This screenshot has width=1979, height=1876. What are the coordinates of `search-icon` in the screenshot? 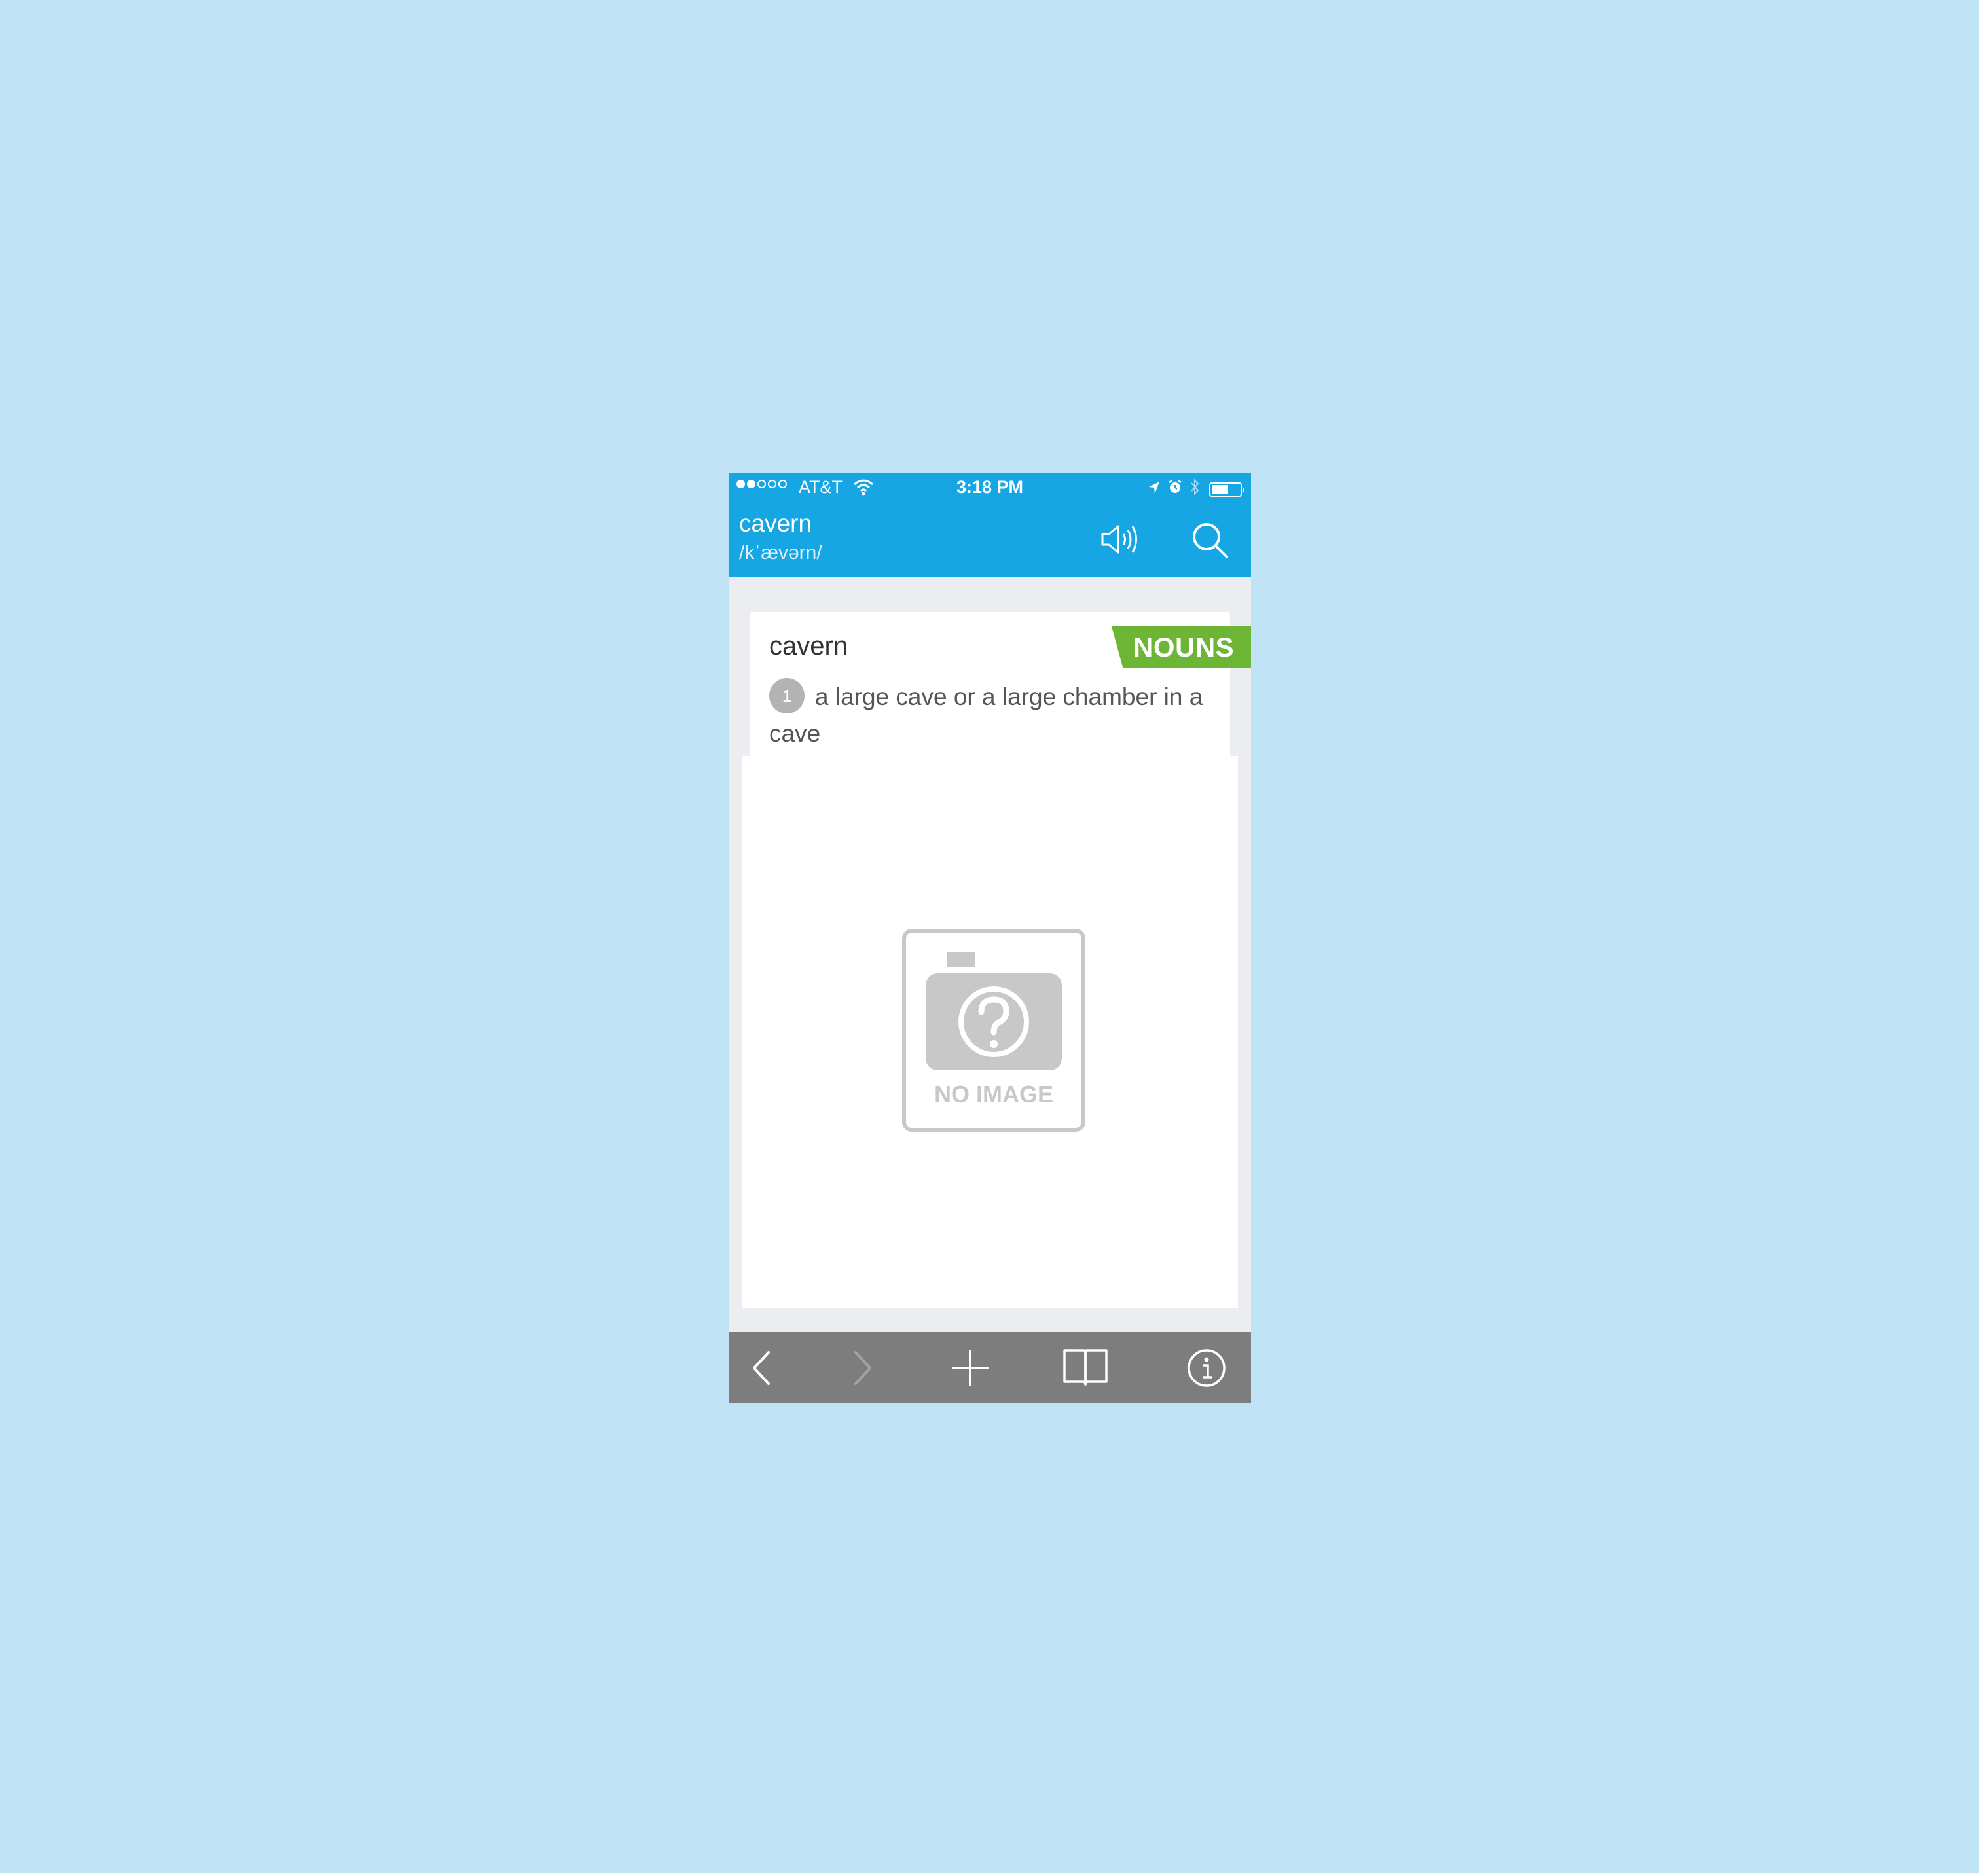 It's located at (1210, 540).